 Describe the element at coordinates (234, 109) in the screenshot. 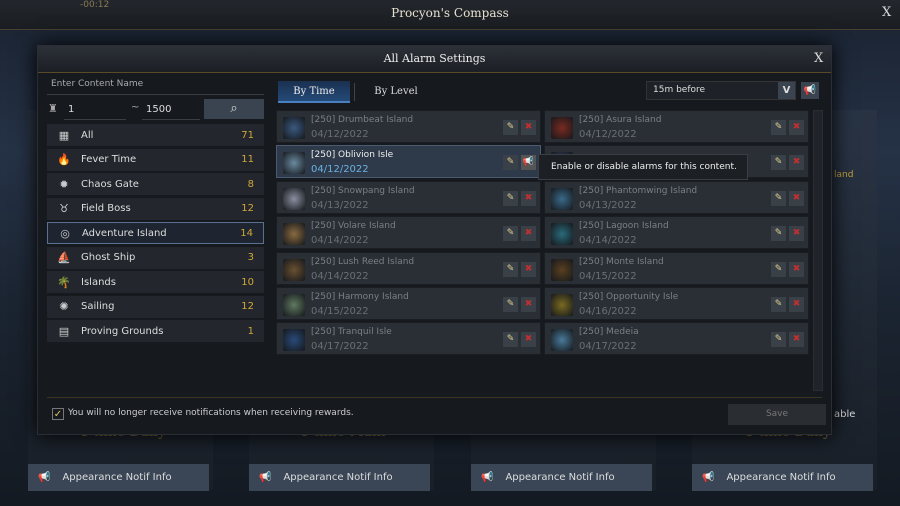

I see `search-button: ⌕` at that location.